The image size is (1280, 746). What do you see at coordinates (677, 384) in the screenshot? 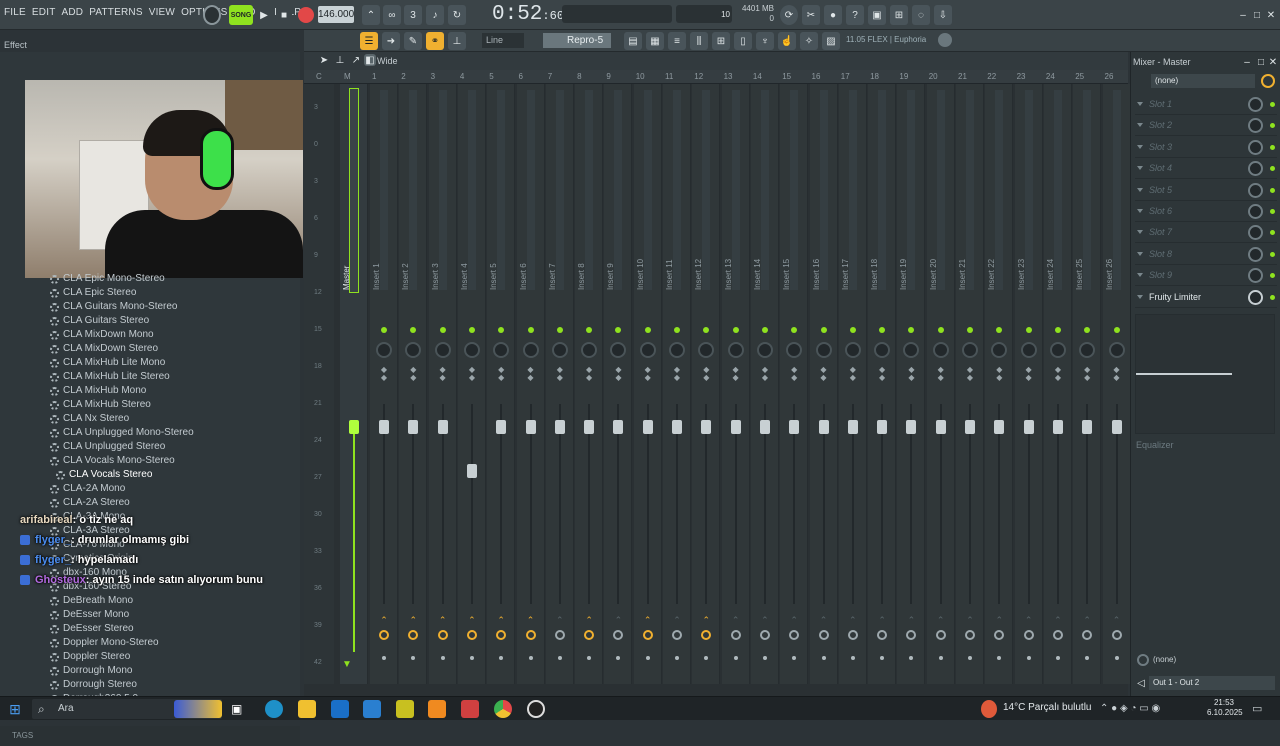
I see `mixer-insert-strip: Insert 11 ◆ ◆ ⌃` at bounding box center [677, 384].